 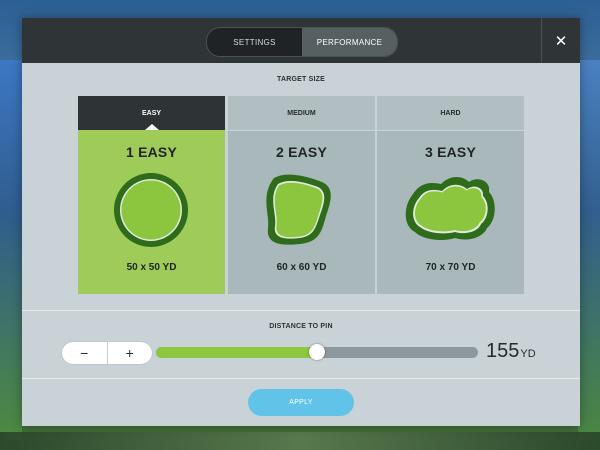 What do you see at coordinates (151, 267) in the screenshot?
I see `option-size: 50 x 50 YD` at bounding box center [151, 267].